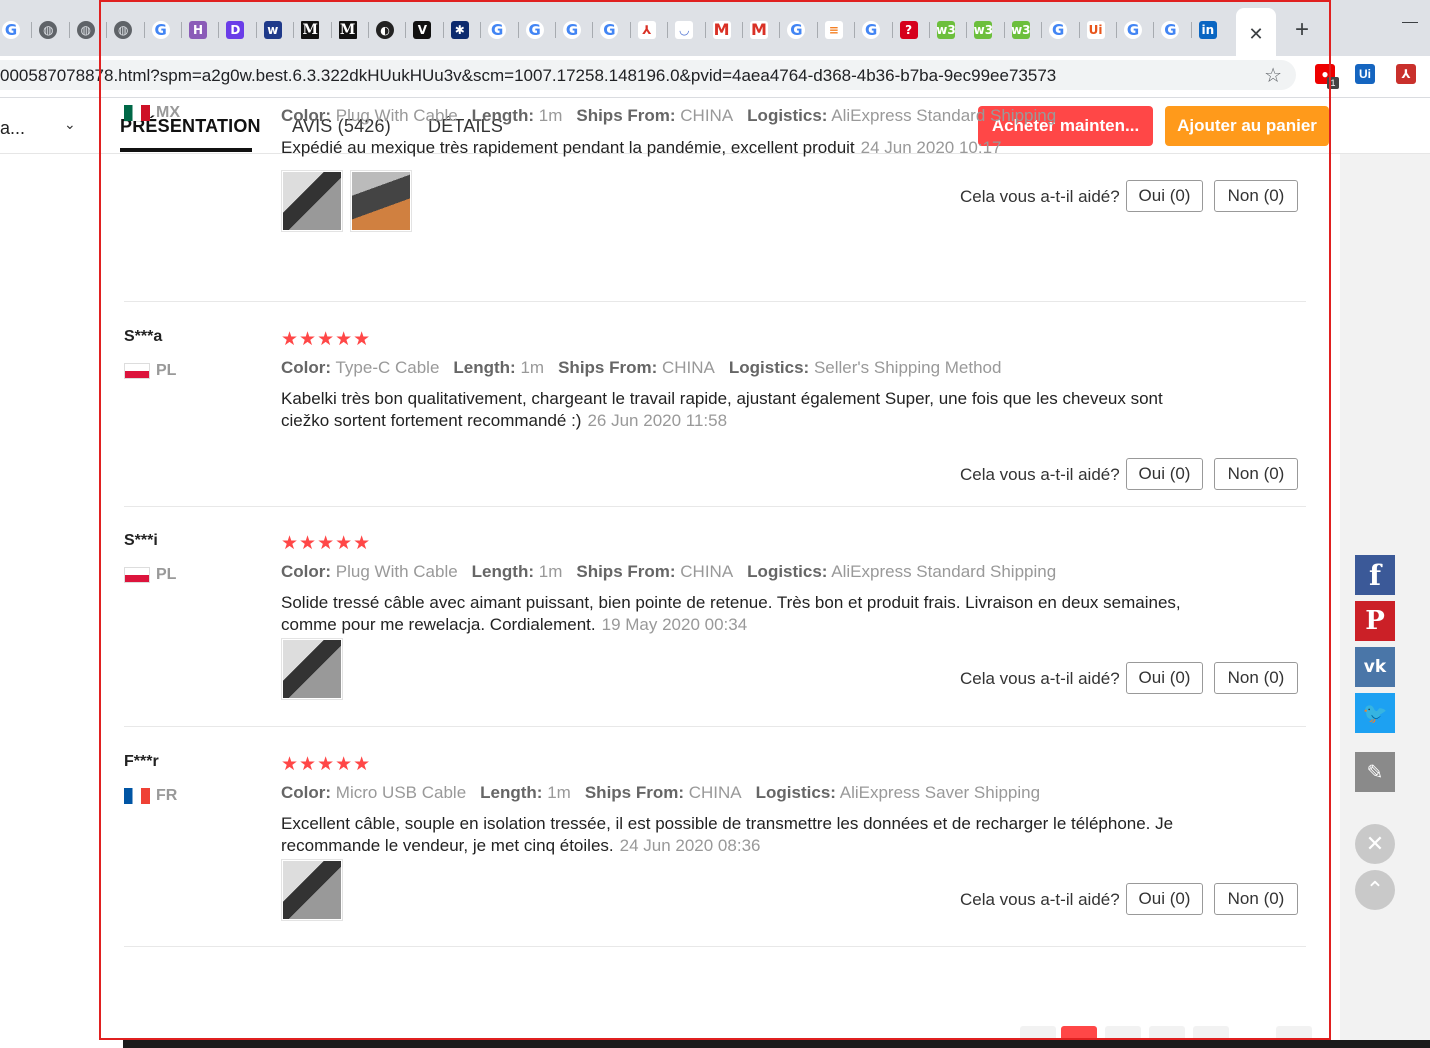  What do you see at coordinates (1375, 890) in the screenshot?
I see `back-to-top-icon: ⌃` at bounding box center [1375, 890].